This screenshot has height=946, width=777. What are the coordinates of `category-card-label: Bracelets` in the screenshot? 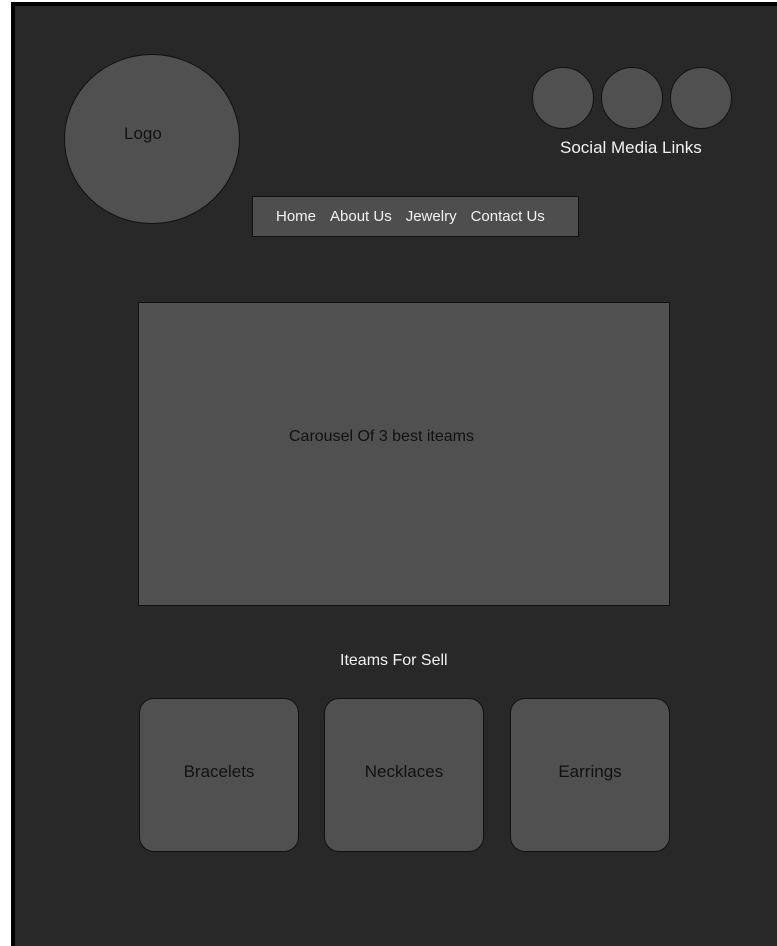 It's located at (219, 771).